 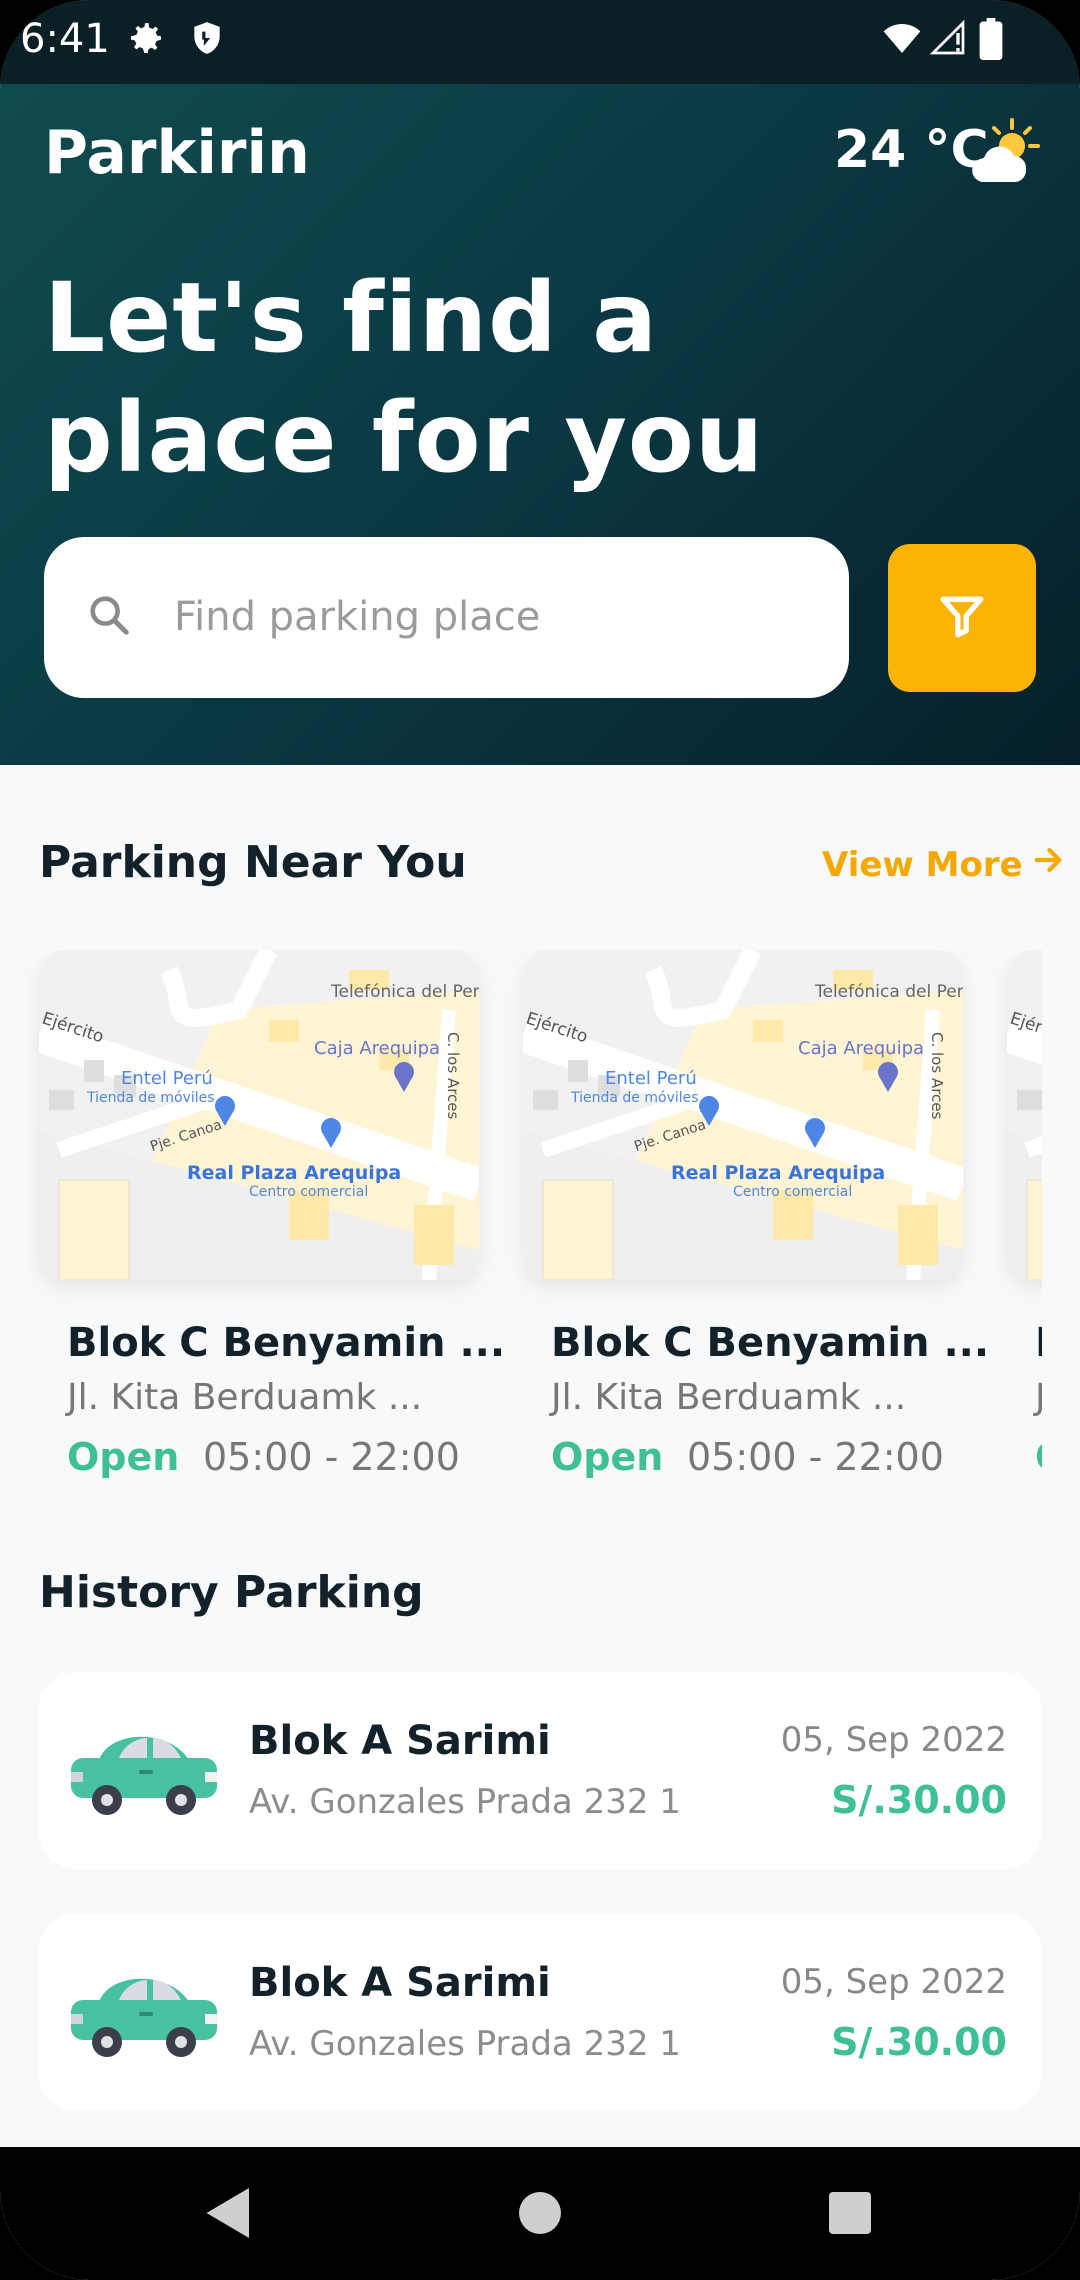 What do you see at coordinates (146, 40) in the screenshot?
I see `settings-icon` at bounding box center [146, 40].